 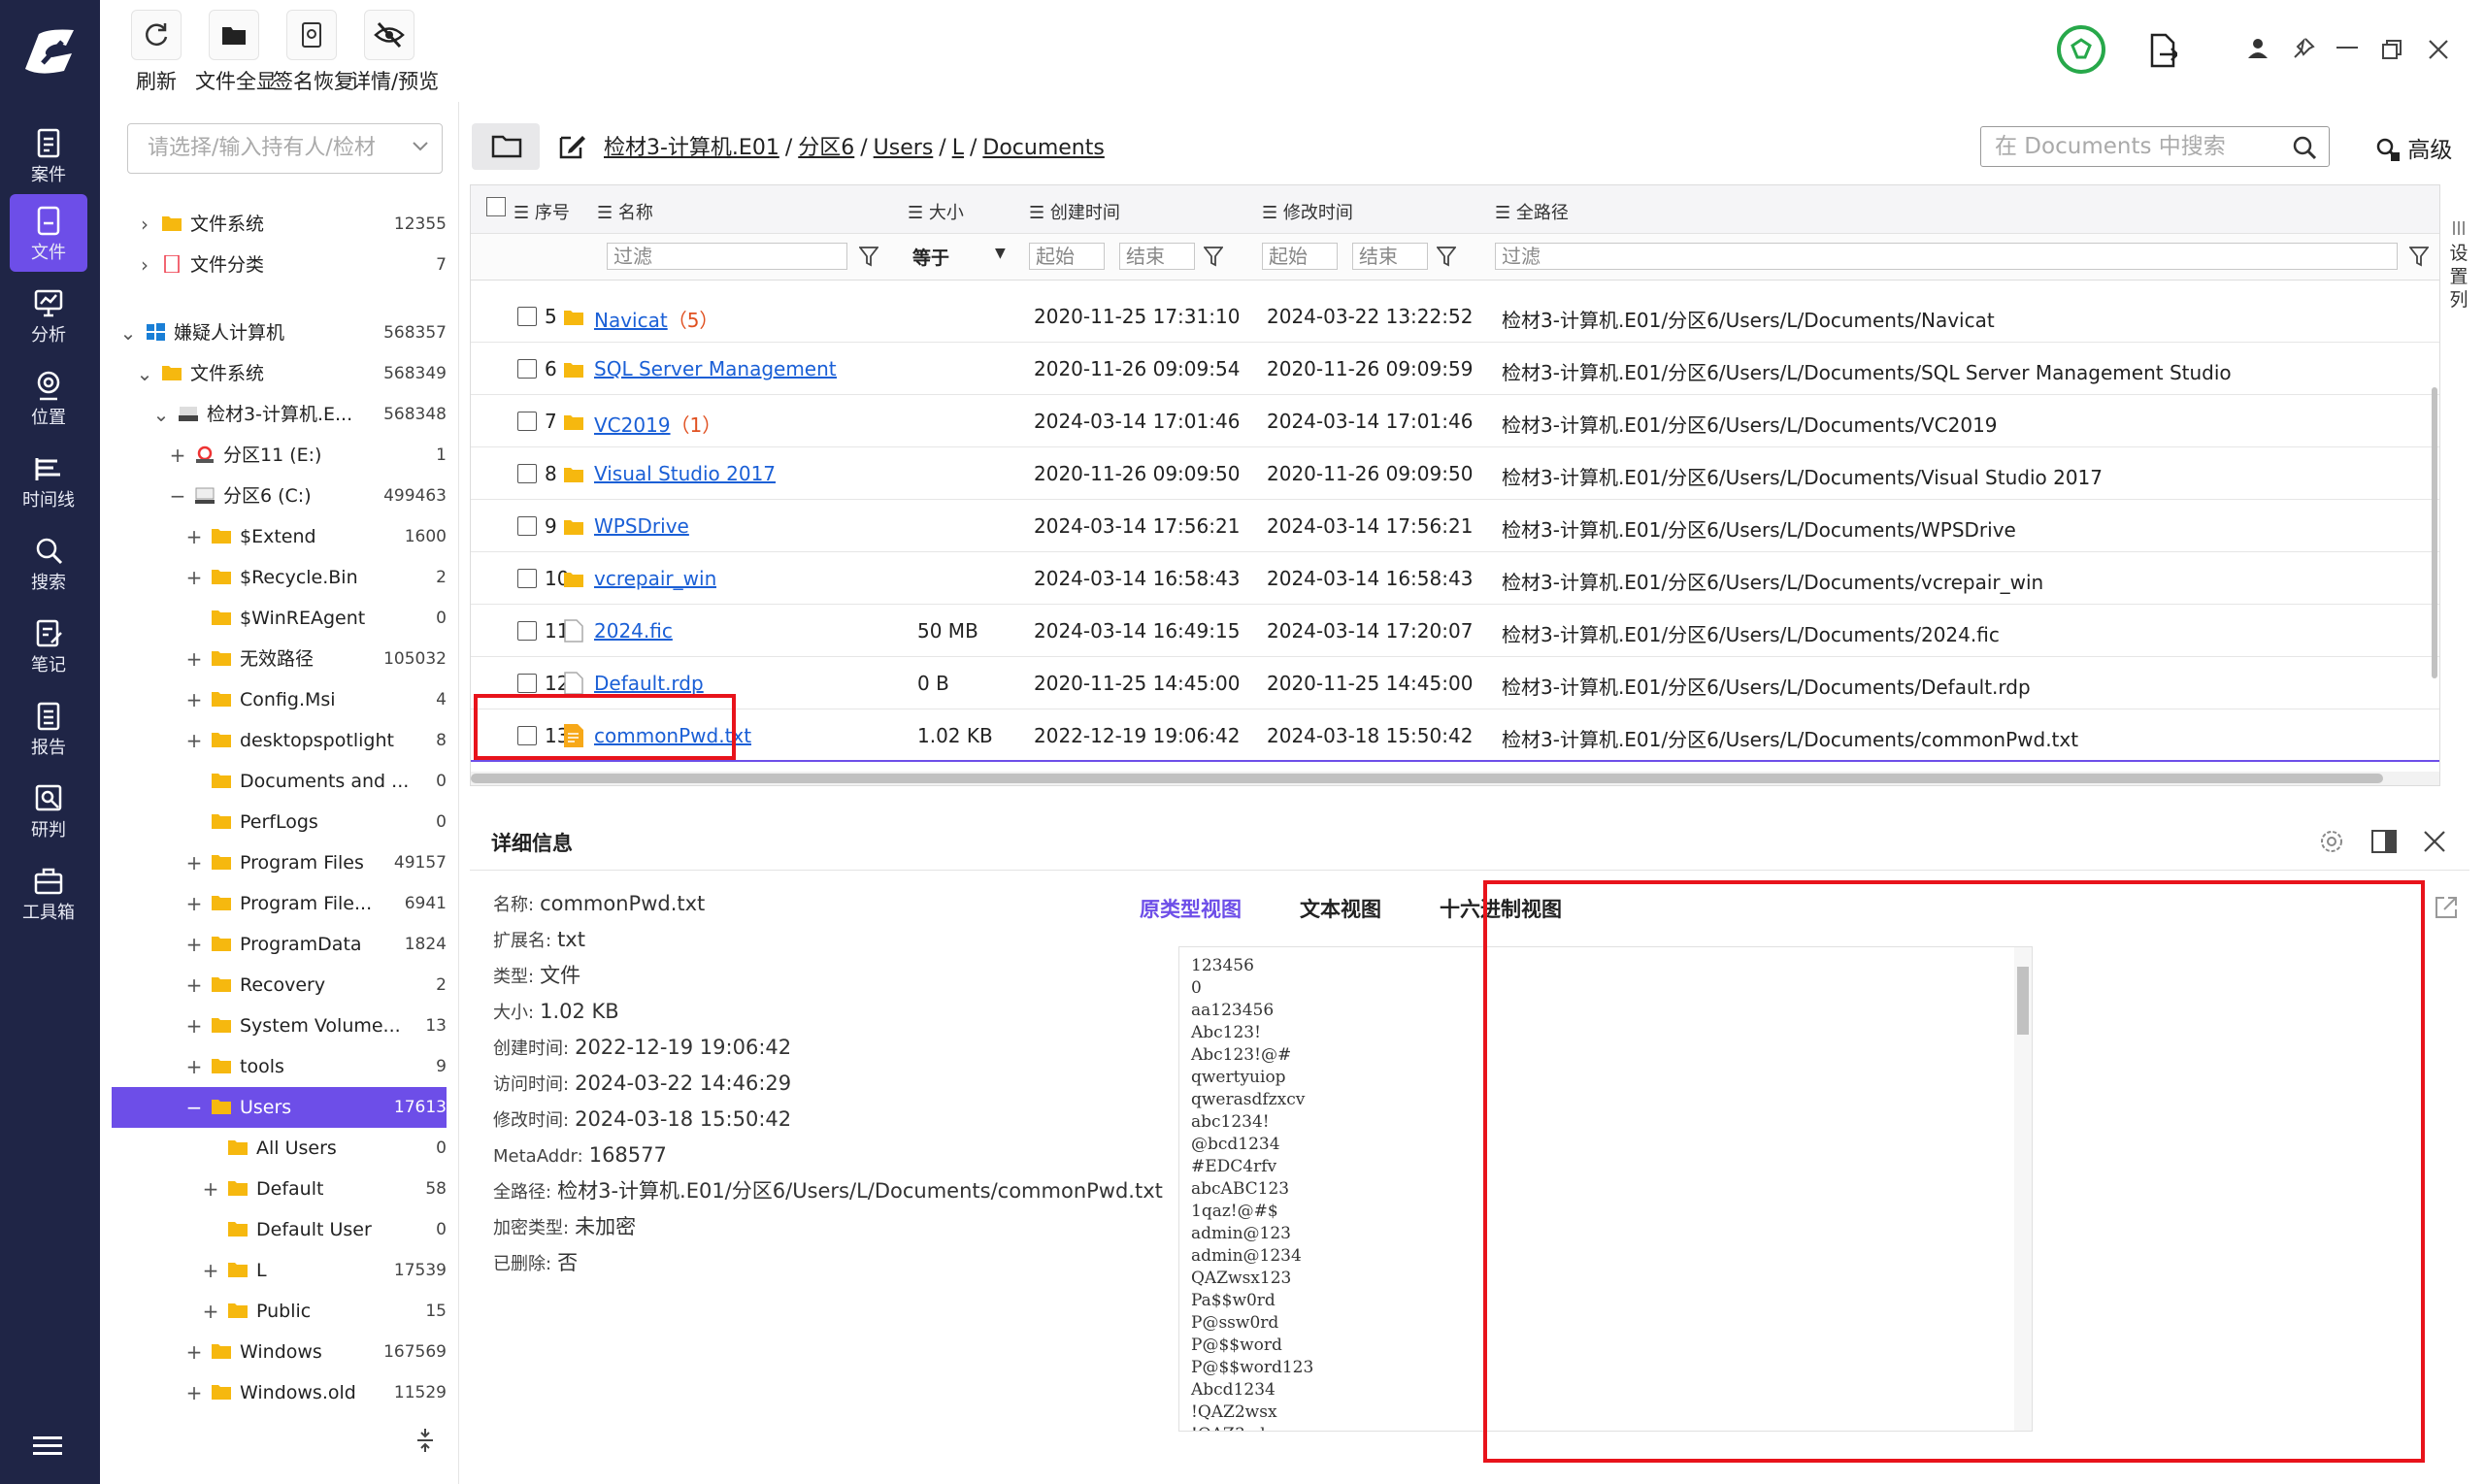 I want to click on nav-item-analysis: 分析, so click(x=49, y=315).